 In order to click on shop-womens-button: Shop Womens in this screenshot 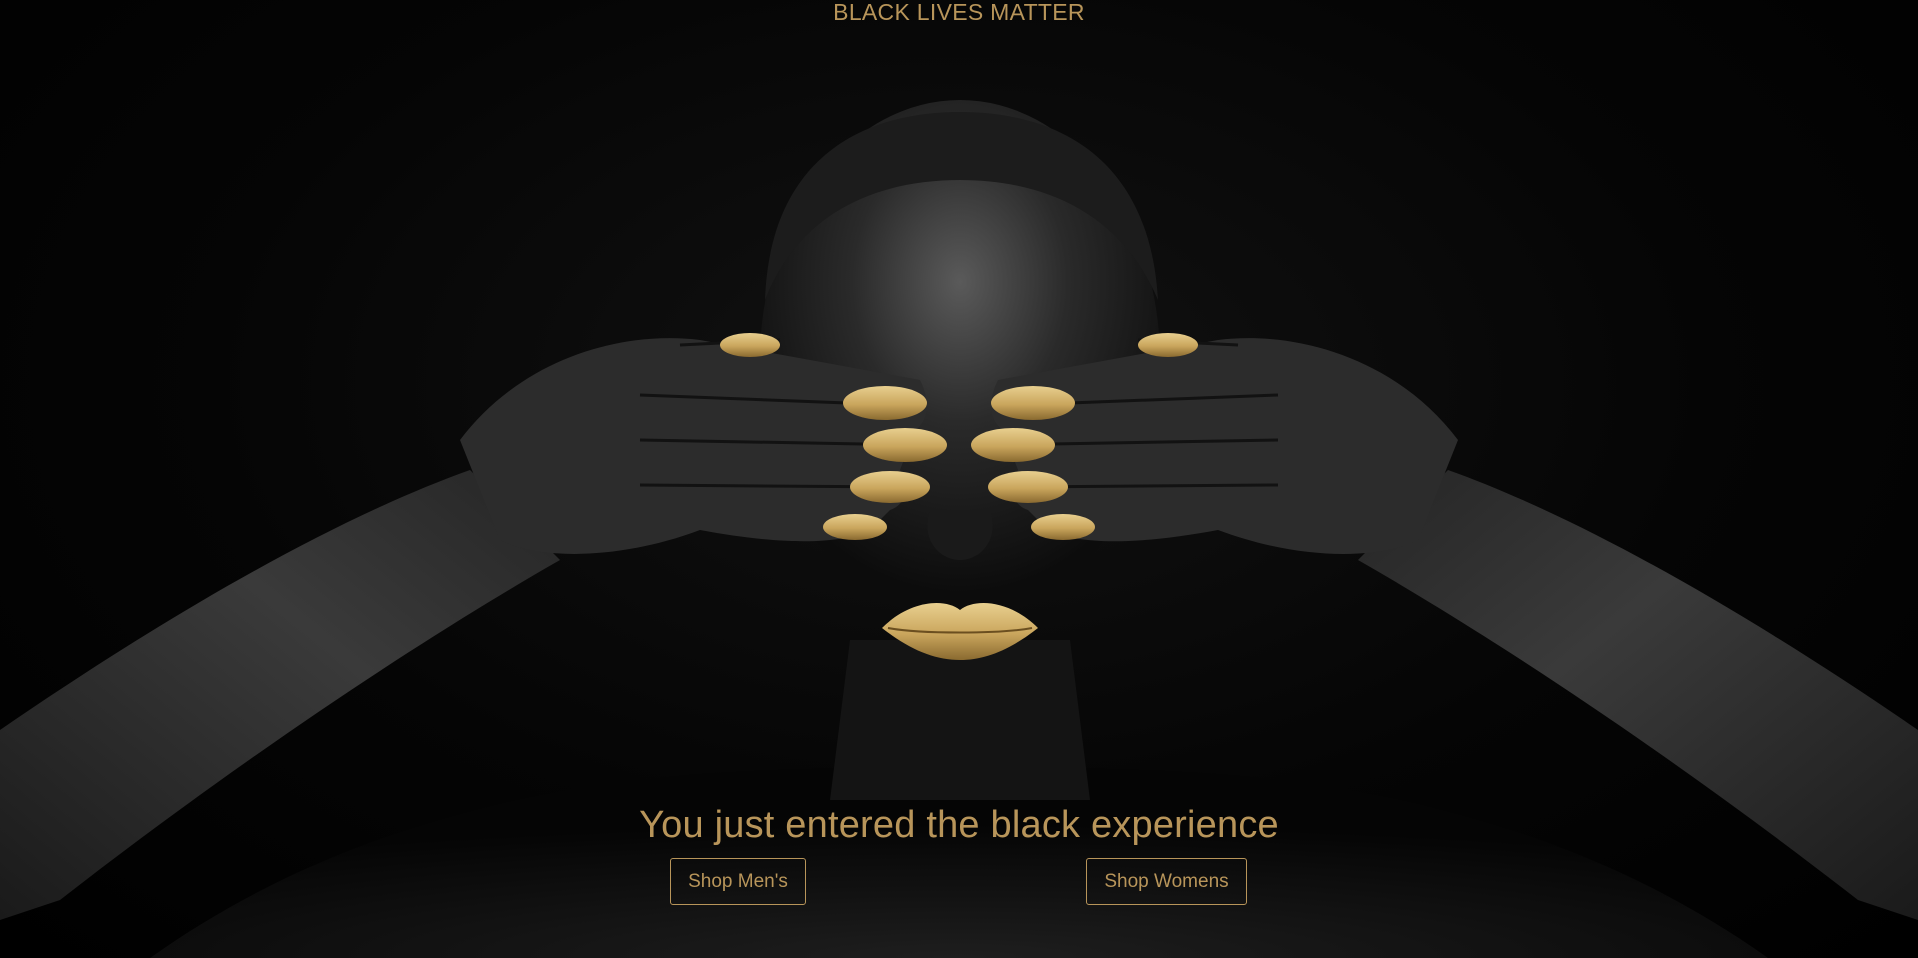, I will do `click(1166, 881)`.